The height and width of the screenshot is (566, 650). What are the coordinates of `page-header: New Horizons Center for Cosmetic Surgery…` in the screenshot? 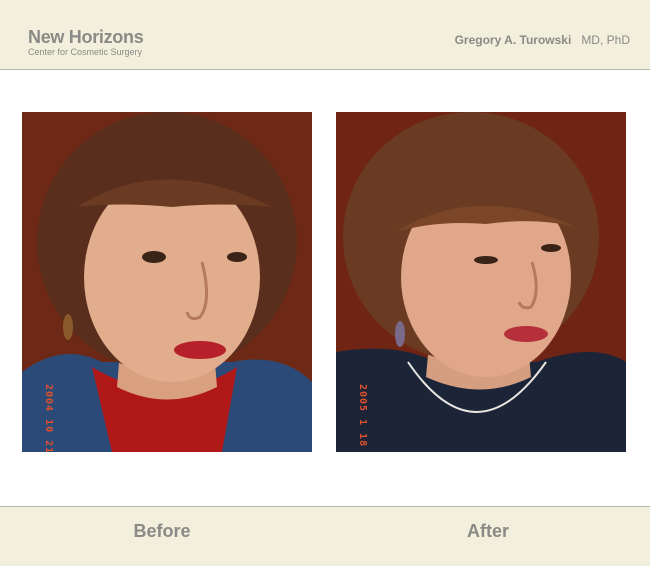 It's located at (325, 35).